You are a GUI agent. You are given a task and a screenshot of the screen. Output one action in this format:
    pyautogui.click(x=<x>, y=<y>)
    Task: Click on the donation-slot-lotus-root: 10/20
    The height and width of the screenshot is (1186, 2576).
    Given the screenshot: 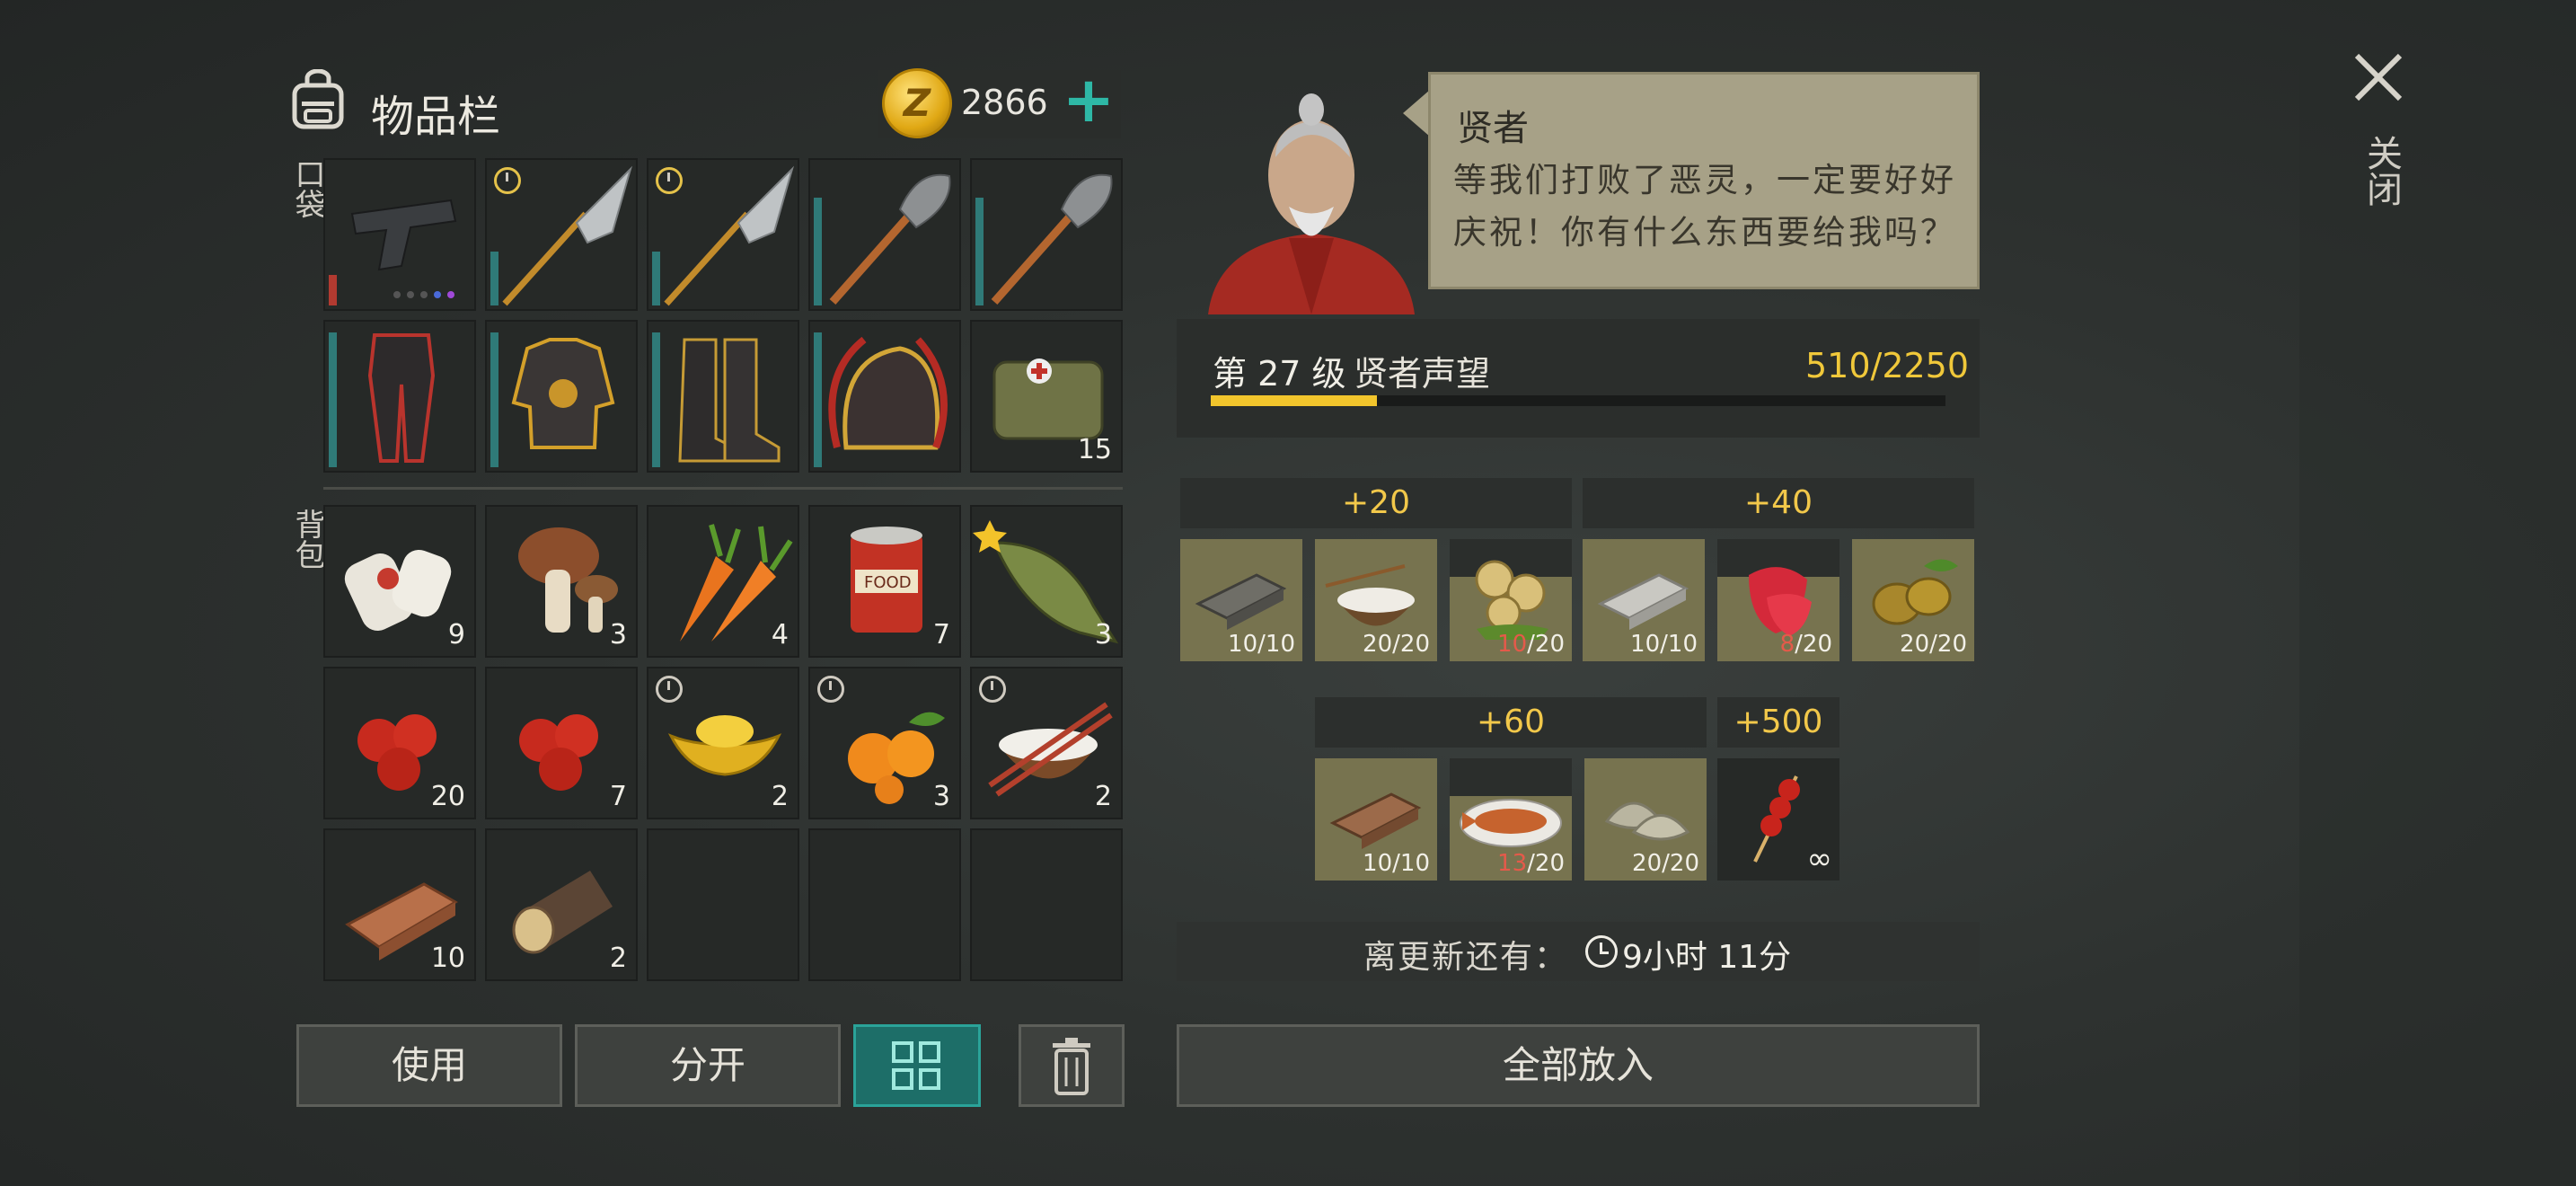 What is the action you would take?
    pyautogui.click(x=1511, y=600)
    